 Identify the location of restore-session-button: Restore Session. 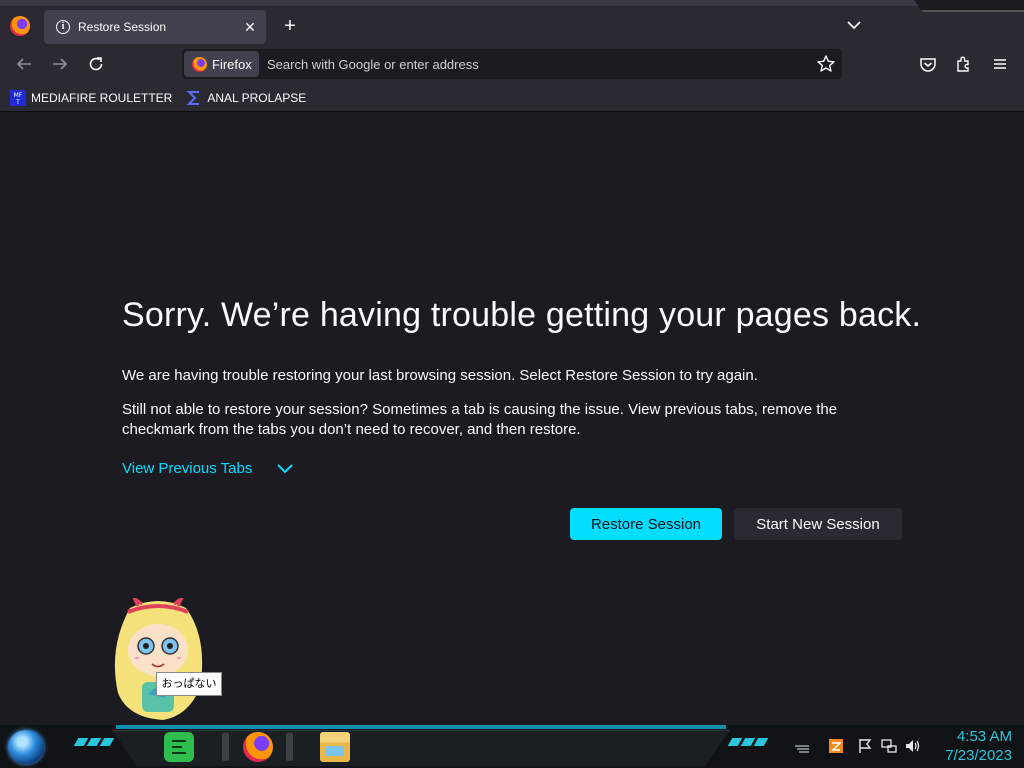
(646, 524).